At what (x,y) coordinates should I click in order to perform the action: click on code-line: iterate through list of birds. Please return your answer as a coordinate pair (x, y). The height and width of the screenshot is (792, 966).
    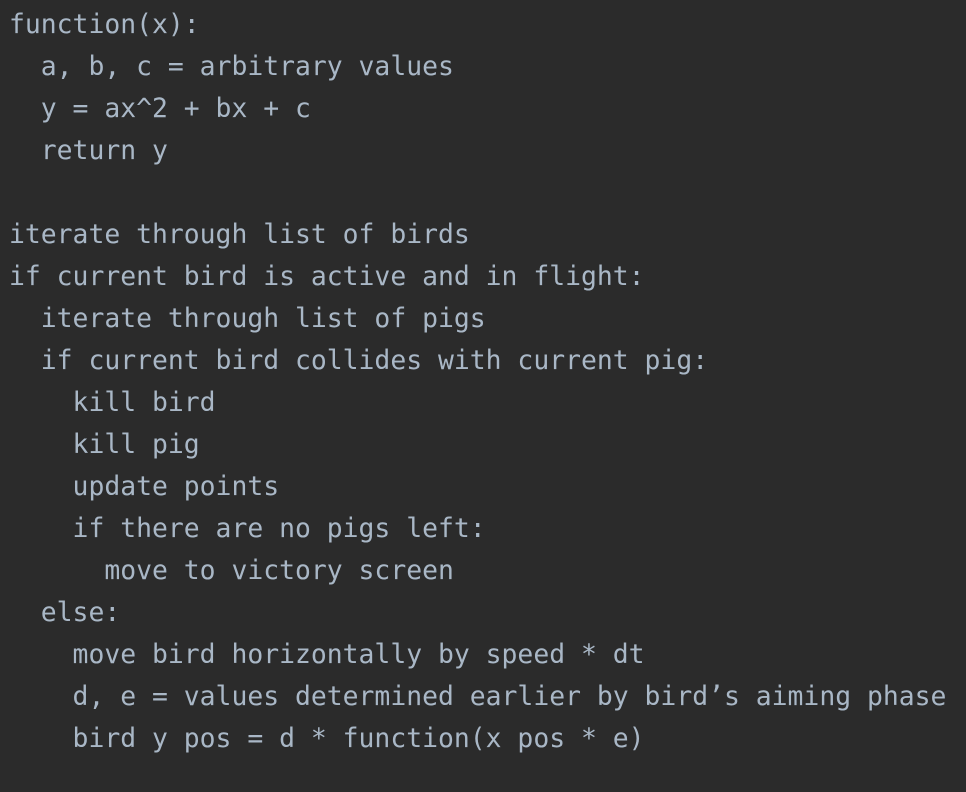
    Looking at the image, I should click on (487, 235).